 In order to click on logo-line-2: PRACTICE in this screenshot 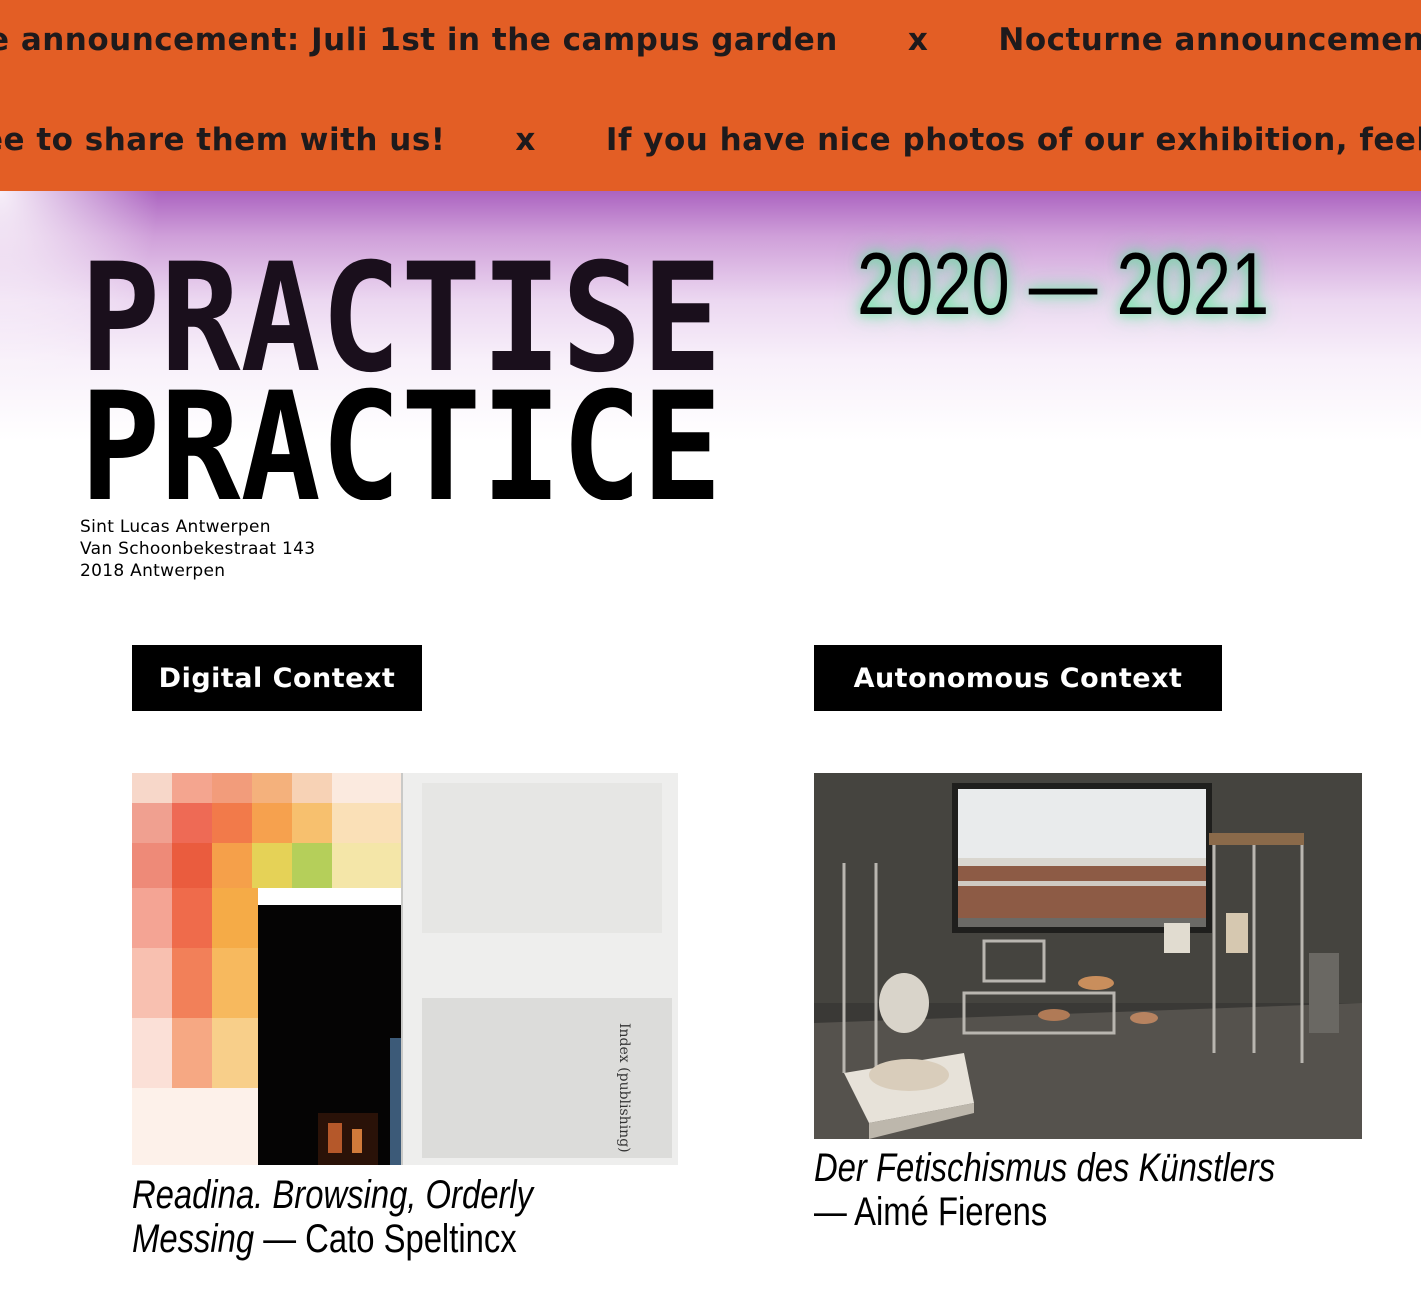, I will do `click(401, 430)`.